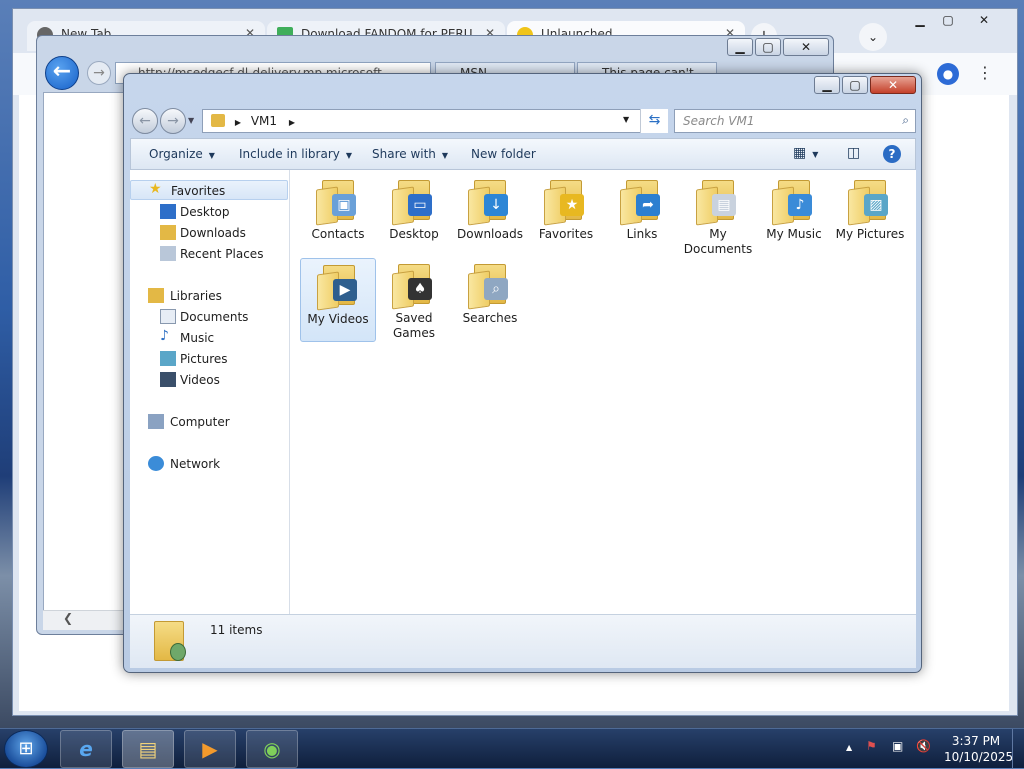  Describe the element at coordinates (210, 749) in the screenshot. I see `media-player-taskbar-button: ▶` at that location.